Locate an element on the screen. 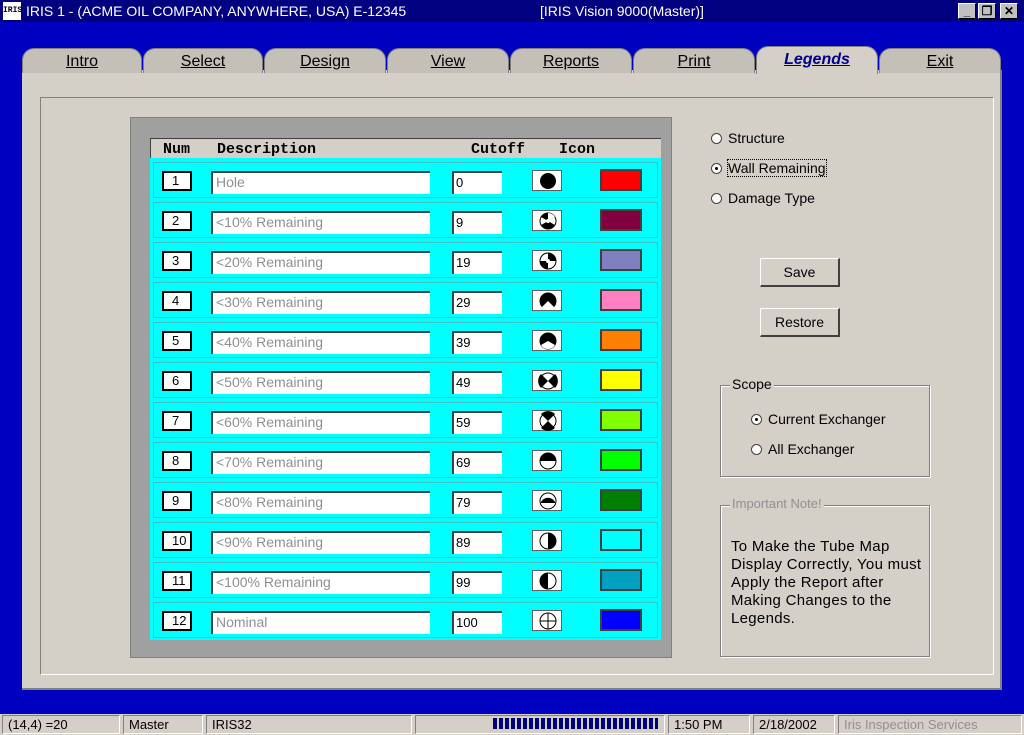 The image size is (1024, 735). description-field: <70% Remaining is located at coordinates (320, 462).